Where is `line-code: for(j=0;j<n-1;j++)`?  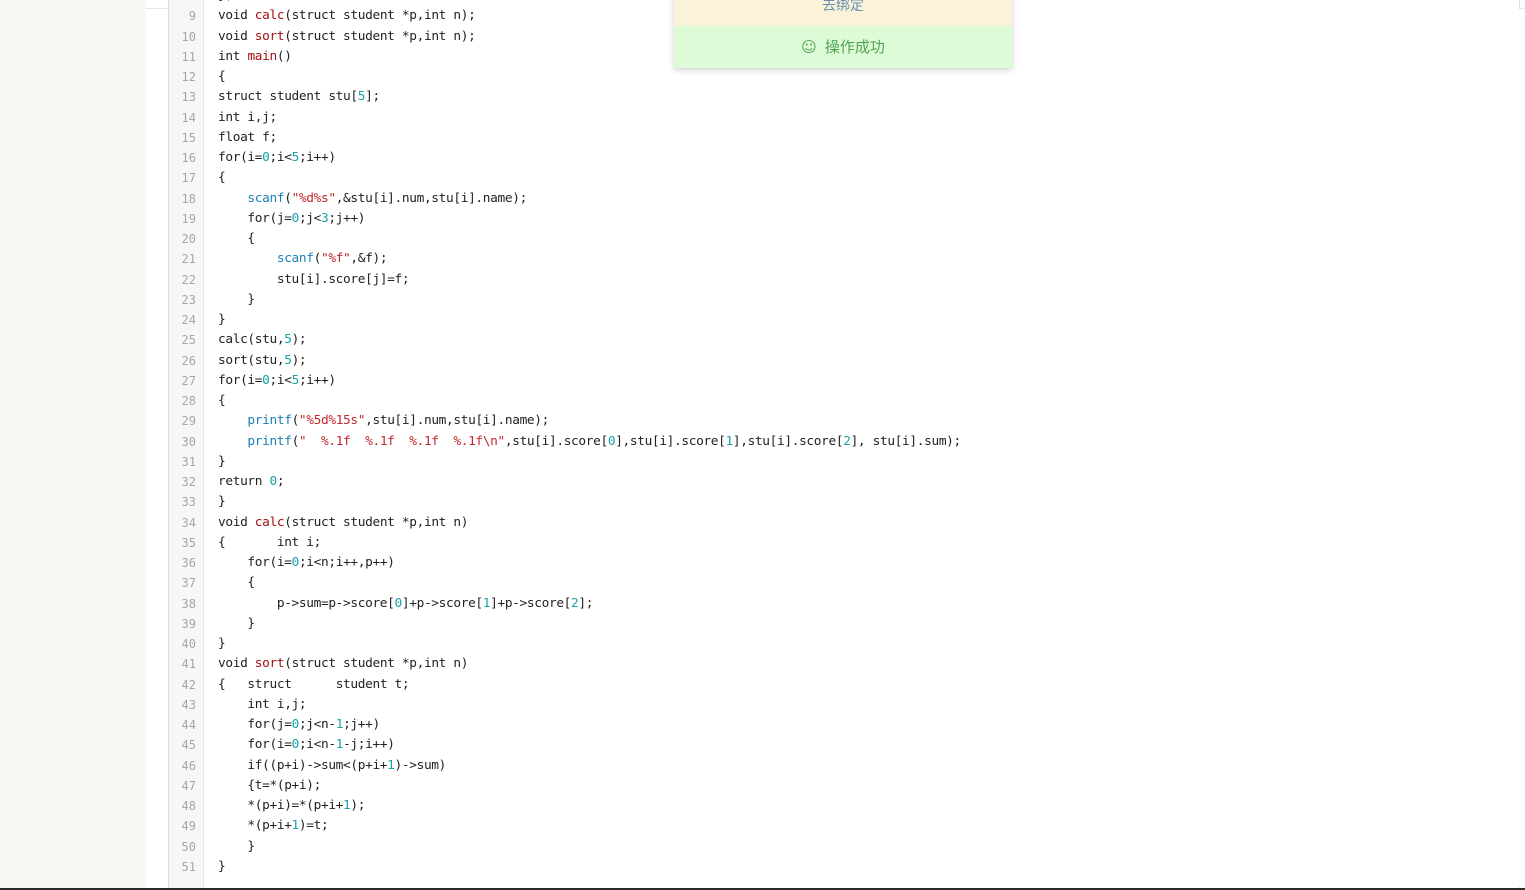 line-code: for(j=0;j<n-1;j++) is located at coordinates (299, 725).